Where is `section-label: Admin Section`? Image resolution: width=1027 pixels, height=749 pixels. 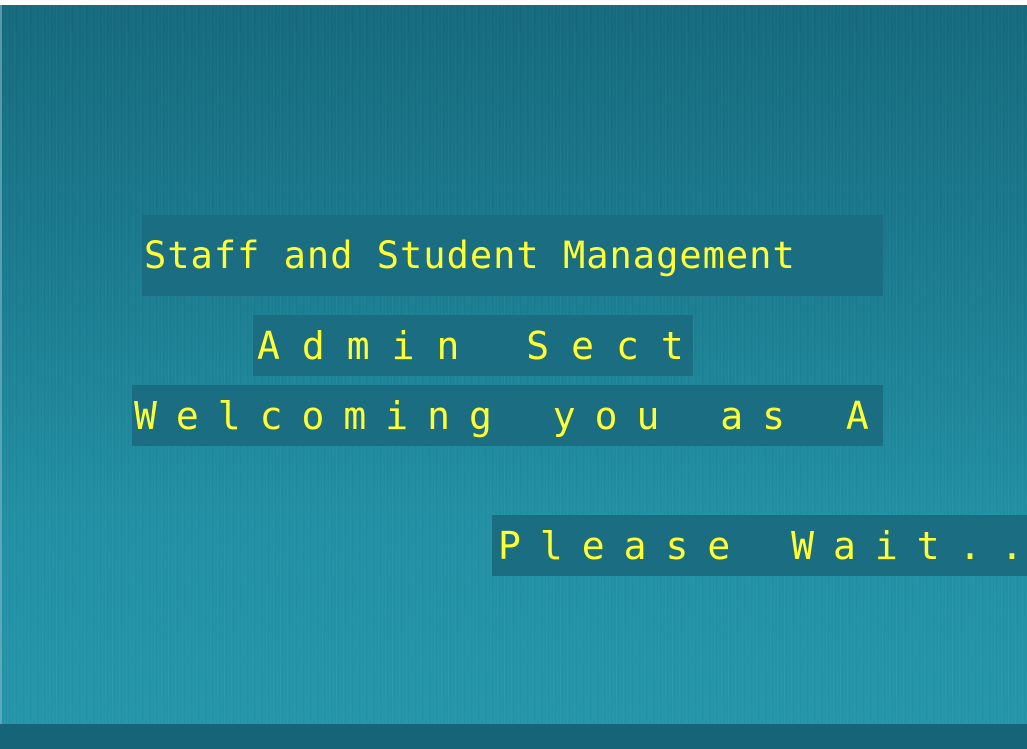
section-label: Admin Section is located at coordinates (473, 345).